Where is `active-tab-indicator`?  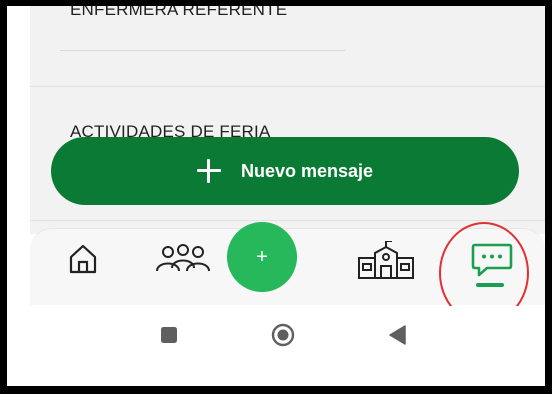
active-tab-indicator is located at coordinates (490, 285).